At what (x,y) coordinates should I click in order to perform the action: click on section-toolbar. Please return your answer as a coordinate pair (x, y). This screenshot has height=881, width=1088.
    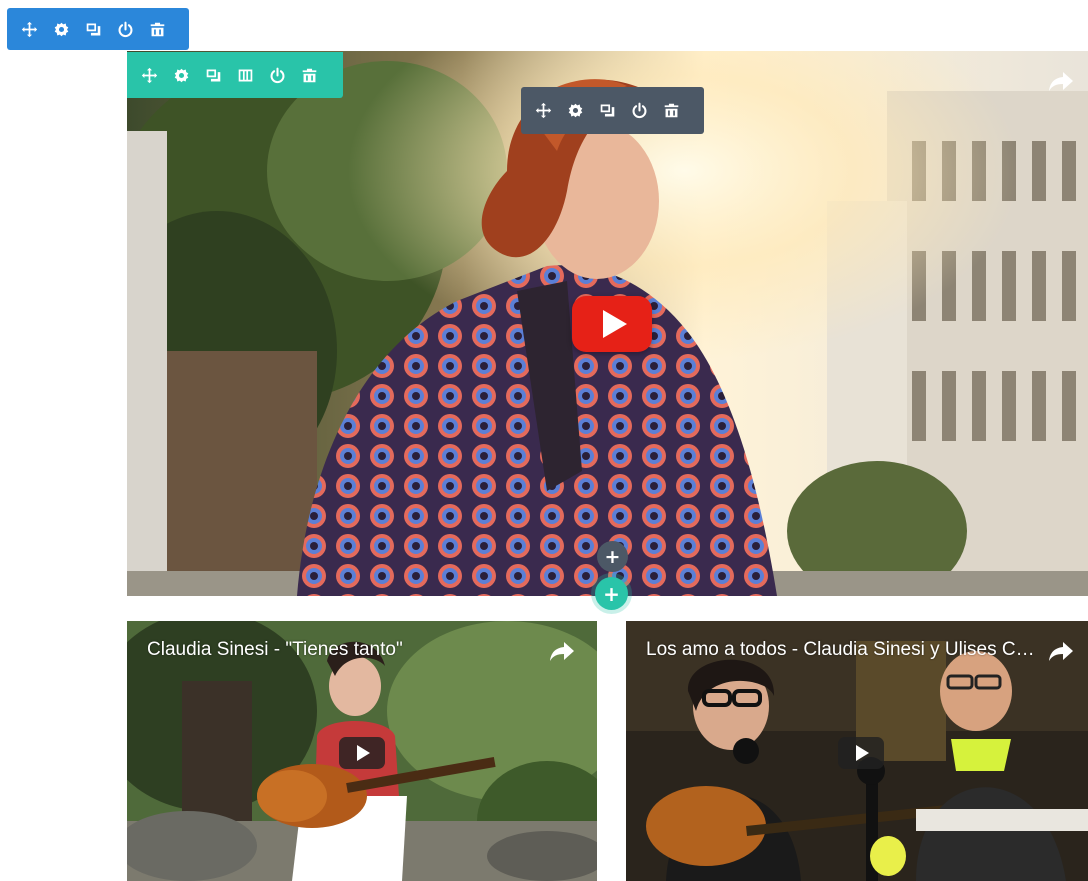
    Looking at the image, I should click on (98, 29).